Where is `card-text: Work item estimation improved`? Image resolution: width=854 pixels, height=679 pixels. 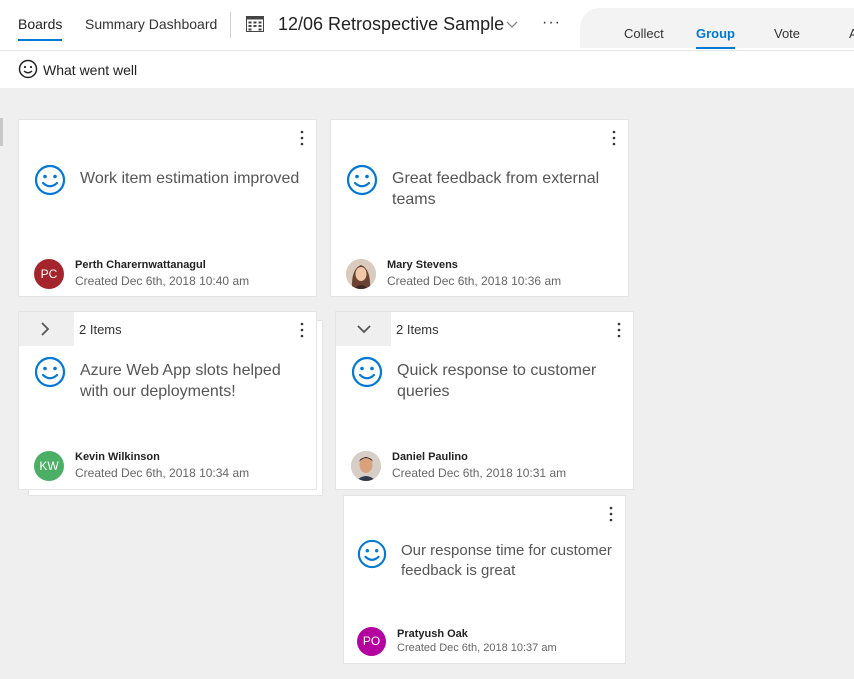 card-text: Work item estimation improved is located at coordinates (195, 178).